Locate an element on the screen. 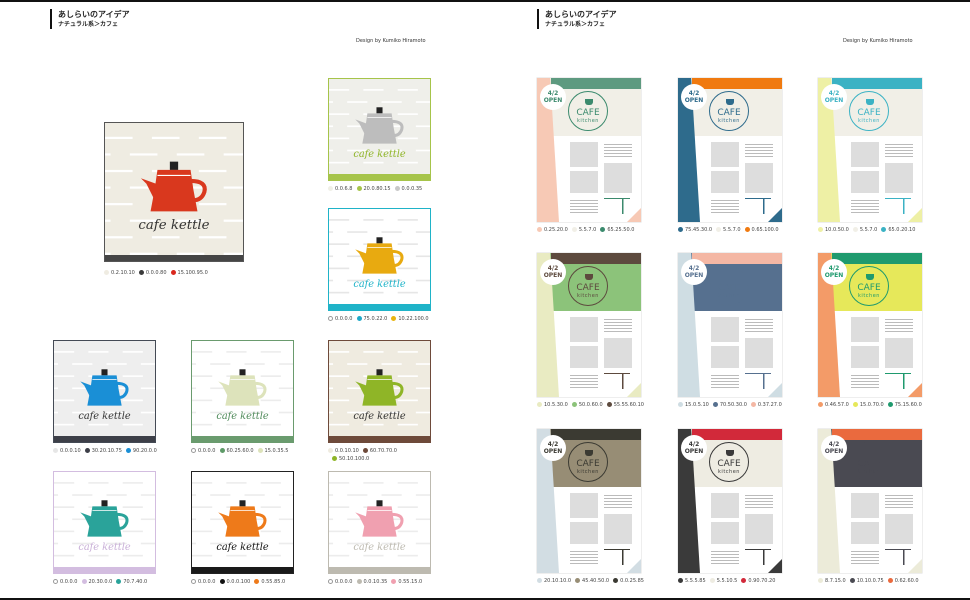 The height and width of the screenshot is (600, 970). color-value: 65.25.50.0 is located at coordinates (621, 230).